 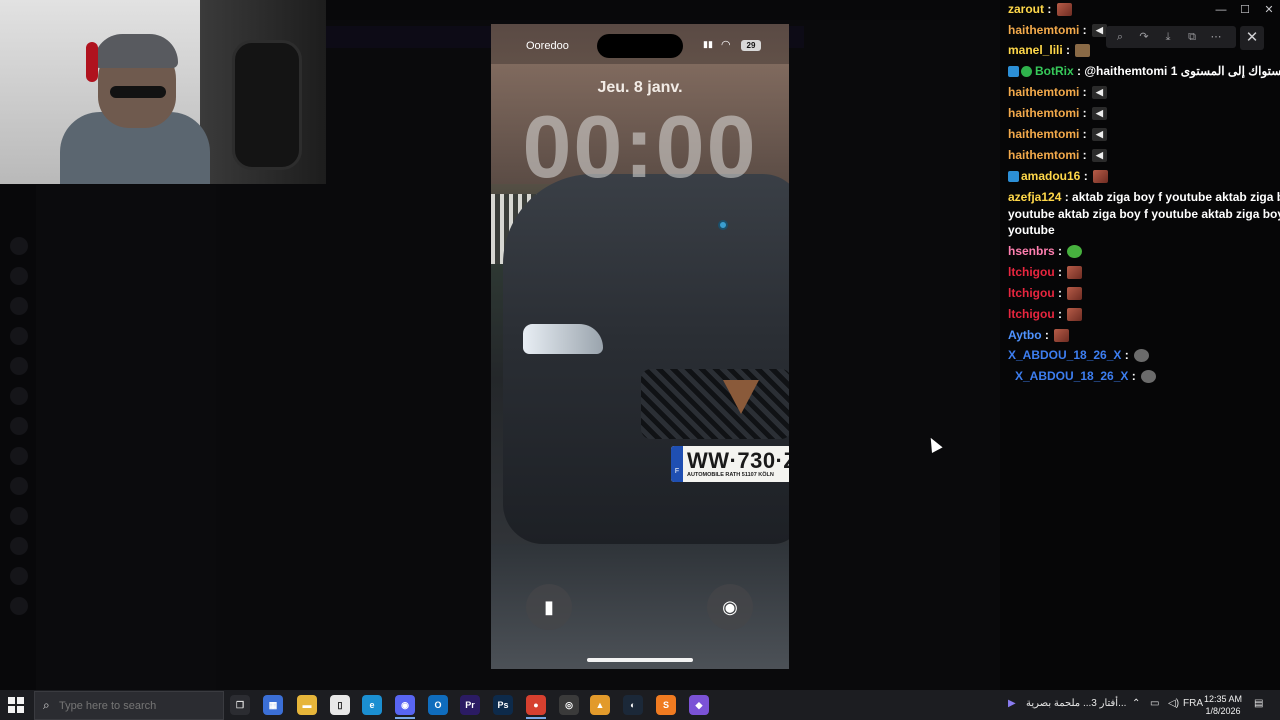 I want to click on discord-icon: ◉, so click(x=405, y=705).